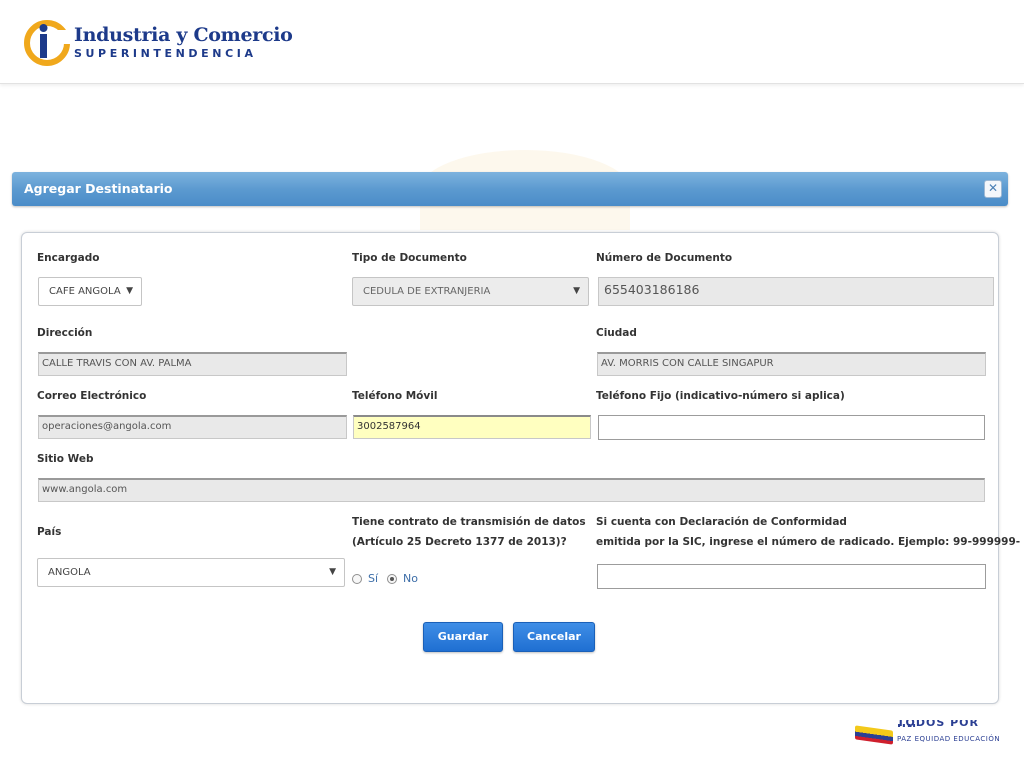 The image size is (1024, 768). Describe the element at coordinates (949, 739) in the screenshot. I see `footer-logo-text: PAZ EQUIDAD EDUCACIÓN` at that location.